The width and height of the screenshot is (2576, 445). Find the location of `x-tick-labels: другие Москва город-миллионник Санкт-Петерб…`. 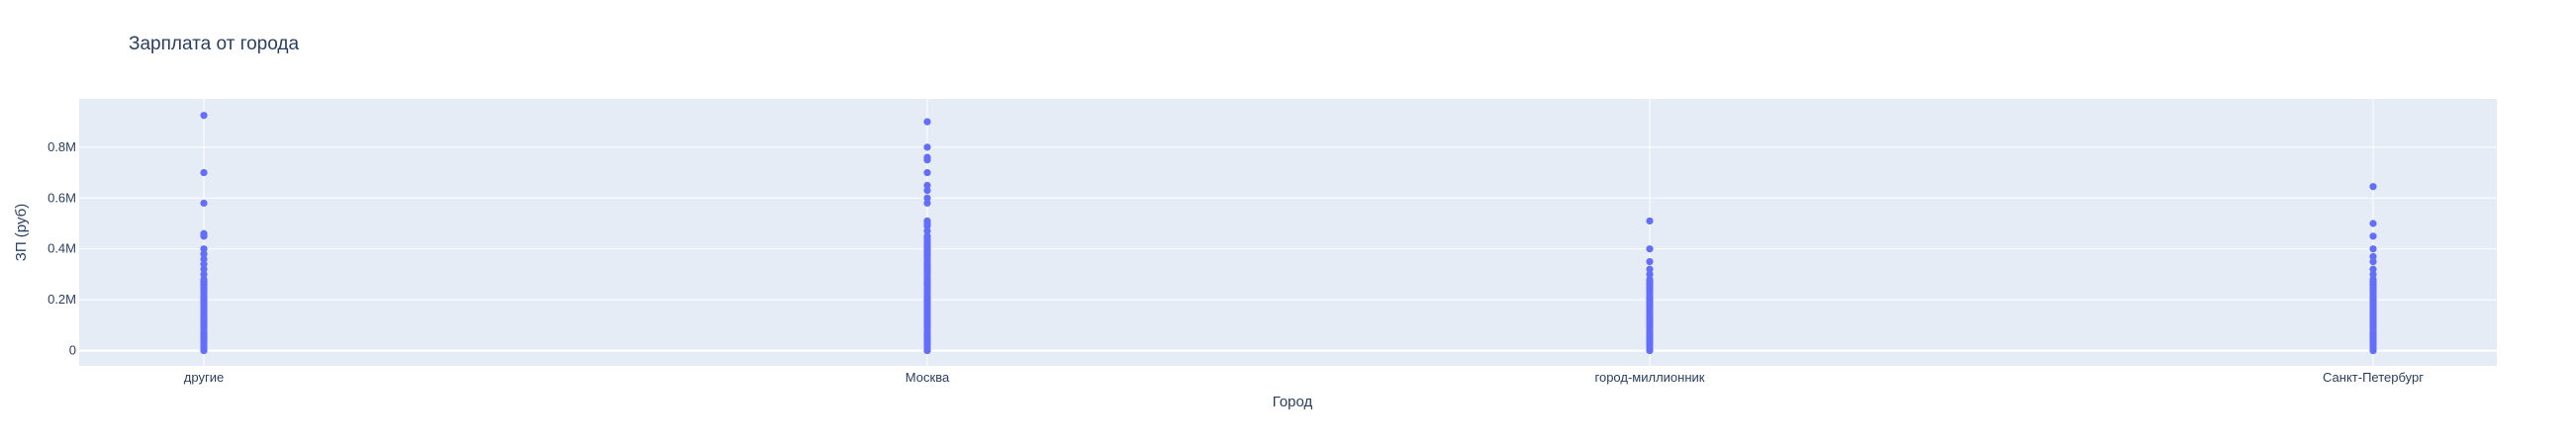

x-tick-labels: другие Москва город-миллионник Санкт-Петерб… is located at coordinates (1304, 378).